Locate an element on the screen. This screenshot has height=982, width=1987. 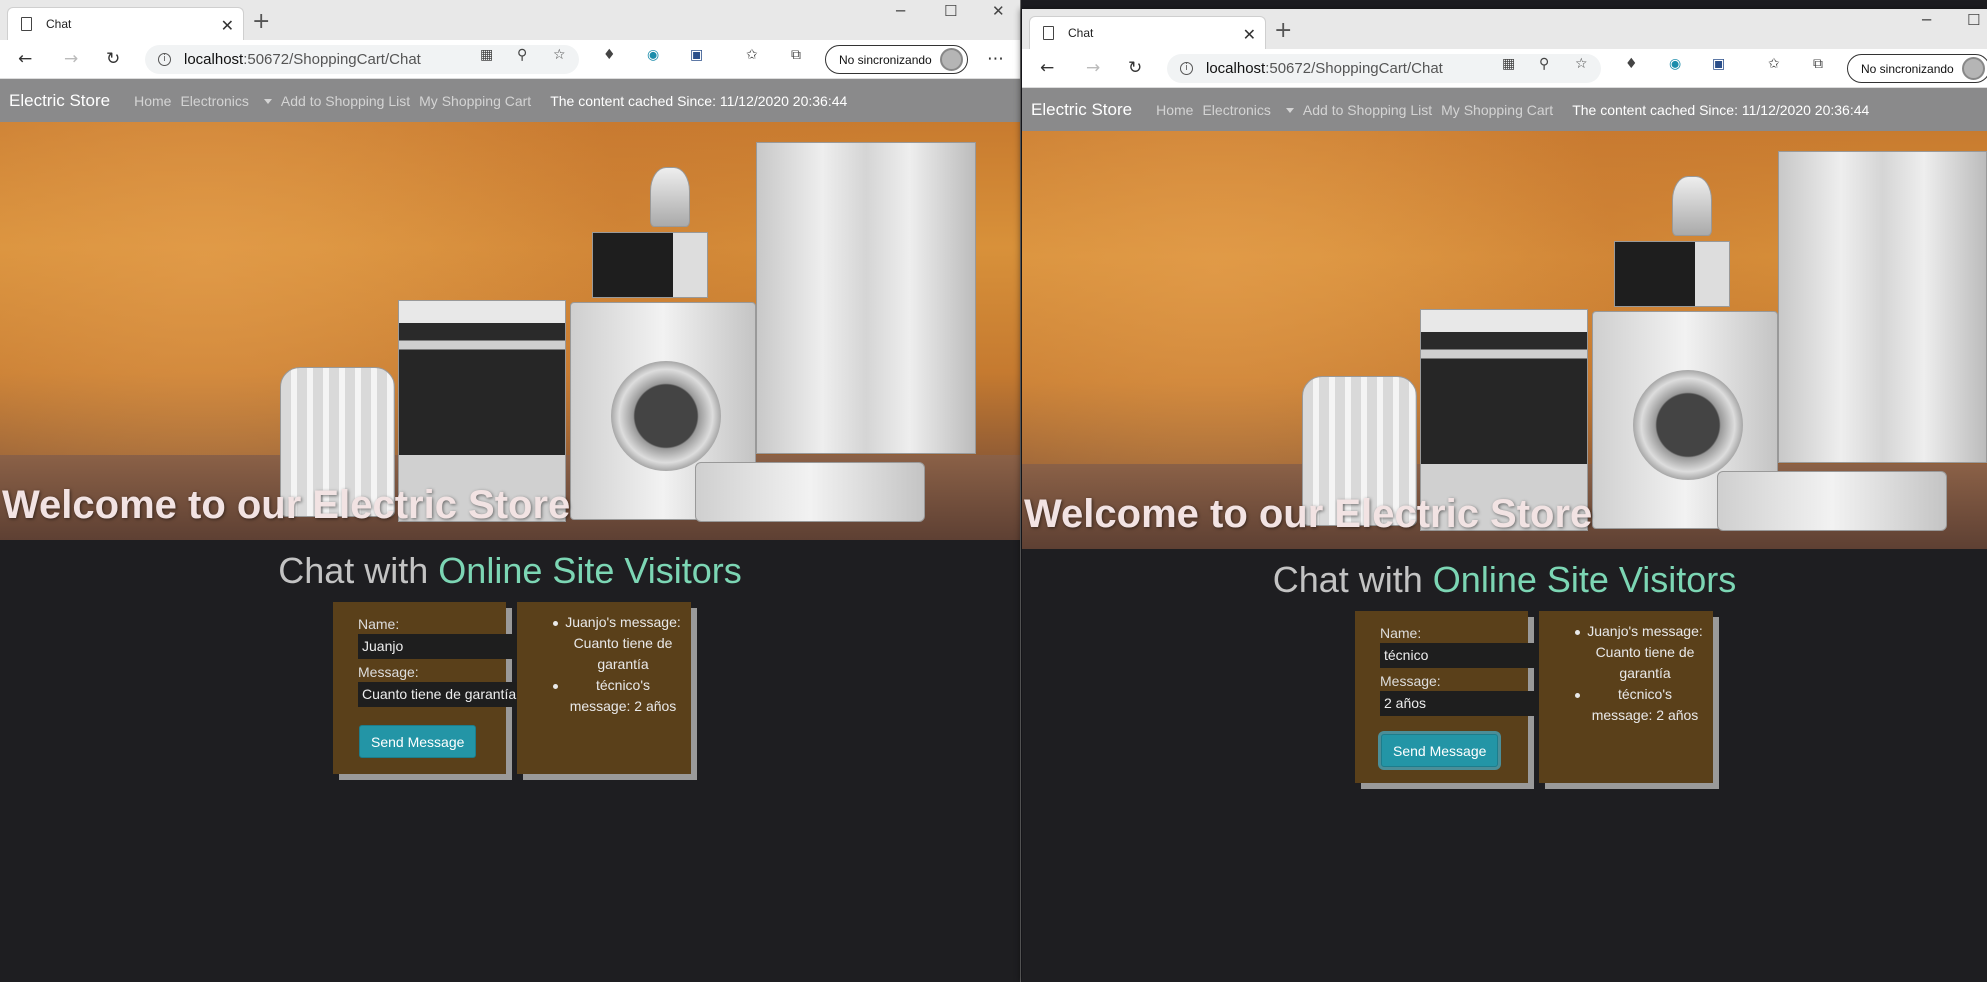
list-item: técnico's message: 2 años is located at coordinates (1626, 705).